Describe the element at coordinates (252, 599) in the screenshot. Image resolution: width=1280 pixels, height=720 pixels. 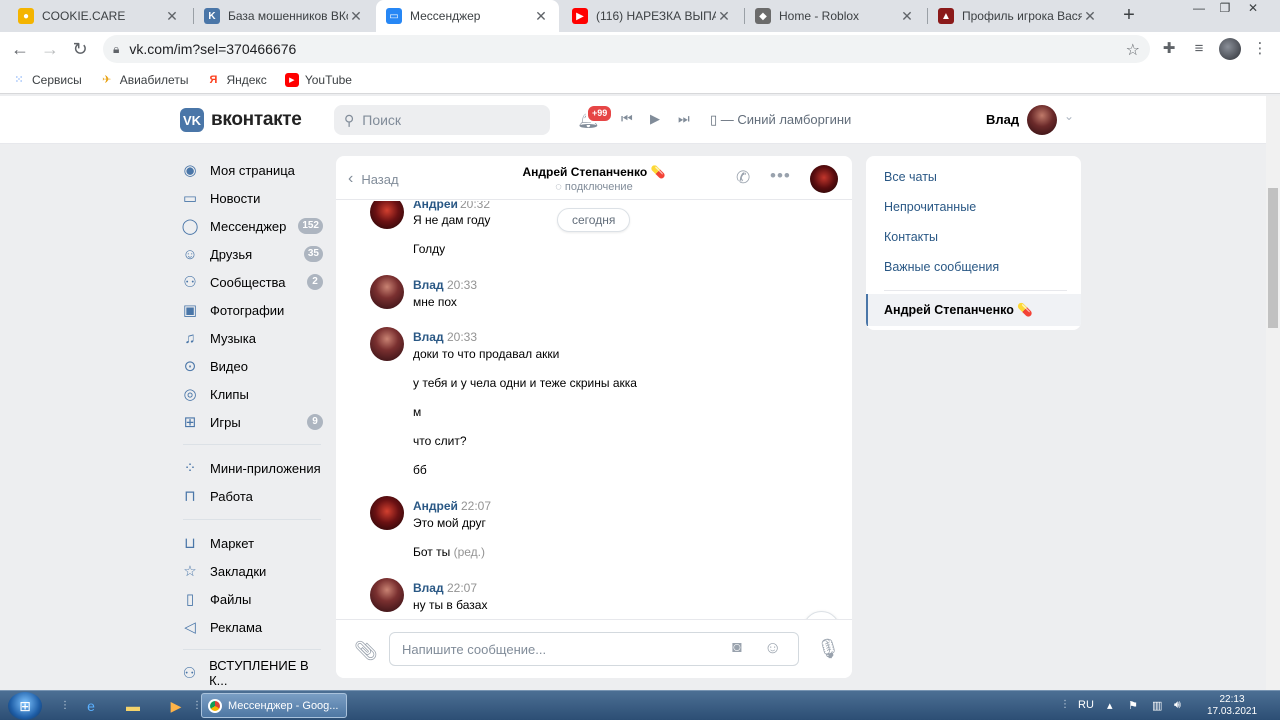
I see `nav-files: ▯ Файлы` at that location.